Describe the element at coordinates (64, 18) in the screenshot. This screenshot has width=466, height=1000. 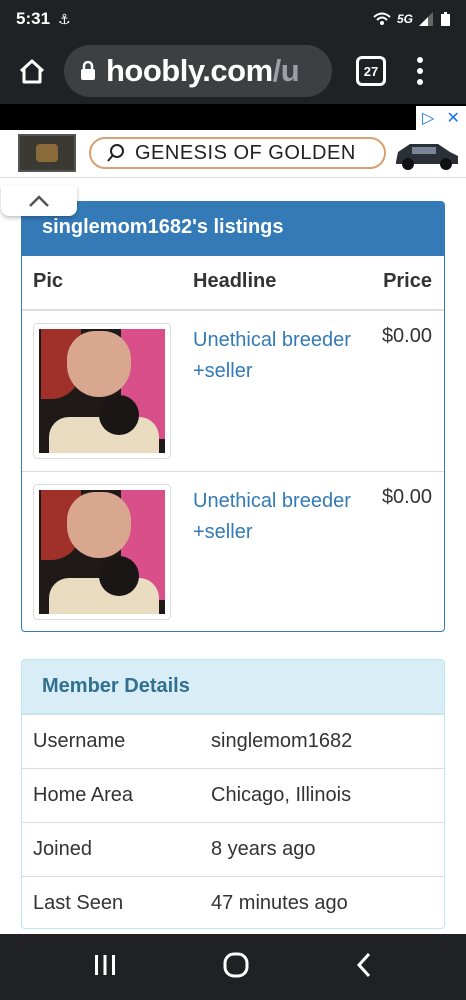
I see `notification-icon: ⚓` at that location.